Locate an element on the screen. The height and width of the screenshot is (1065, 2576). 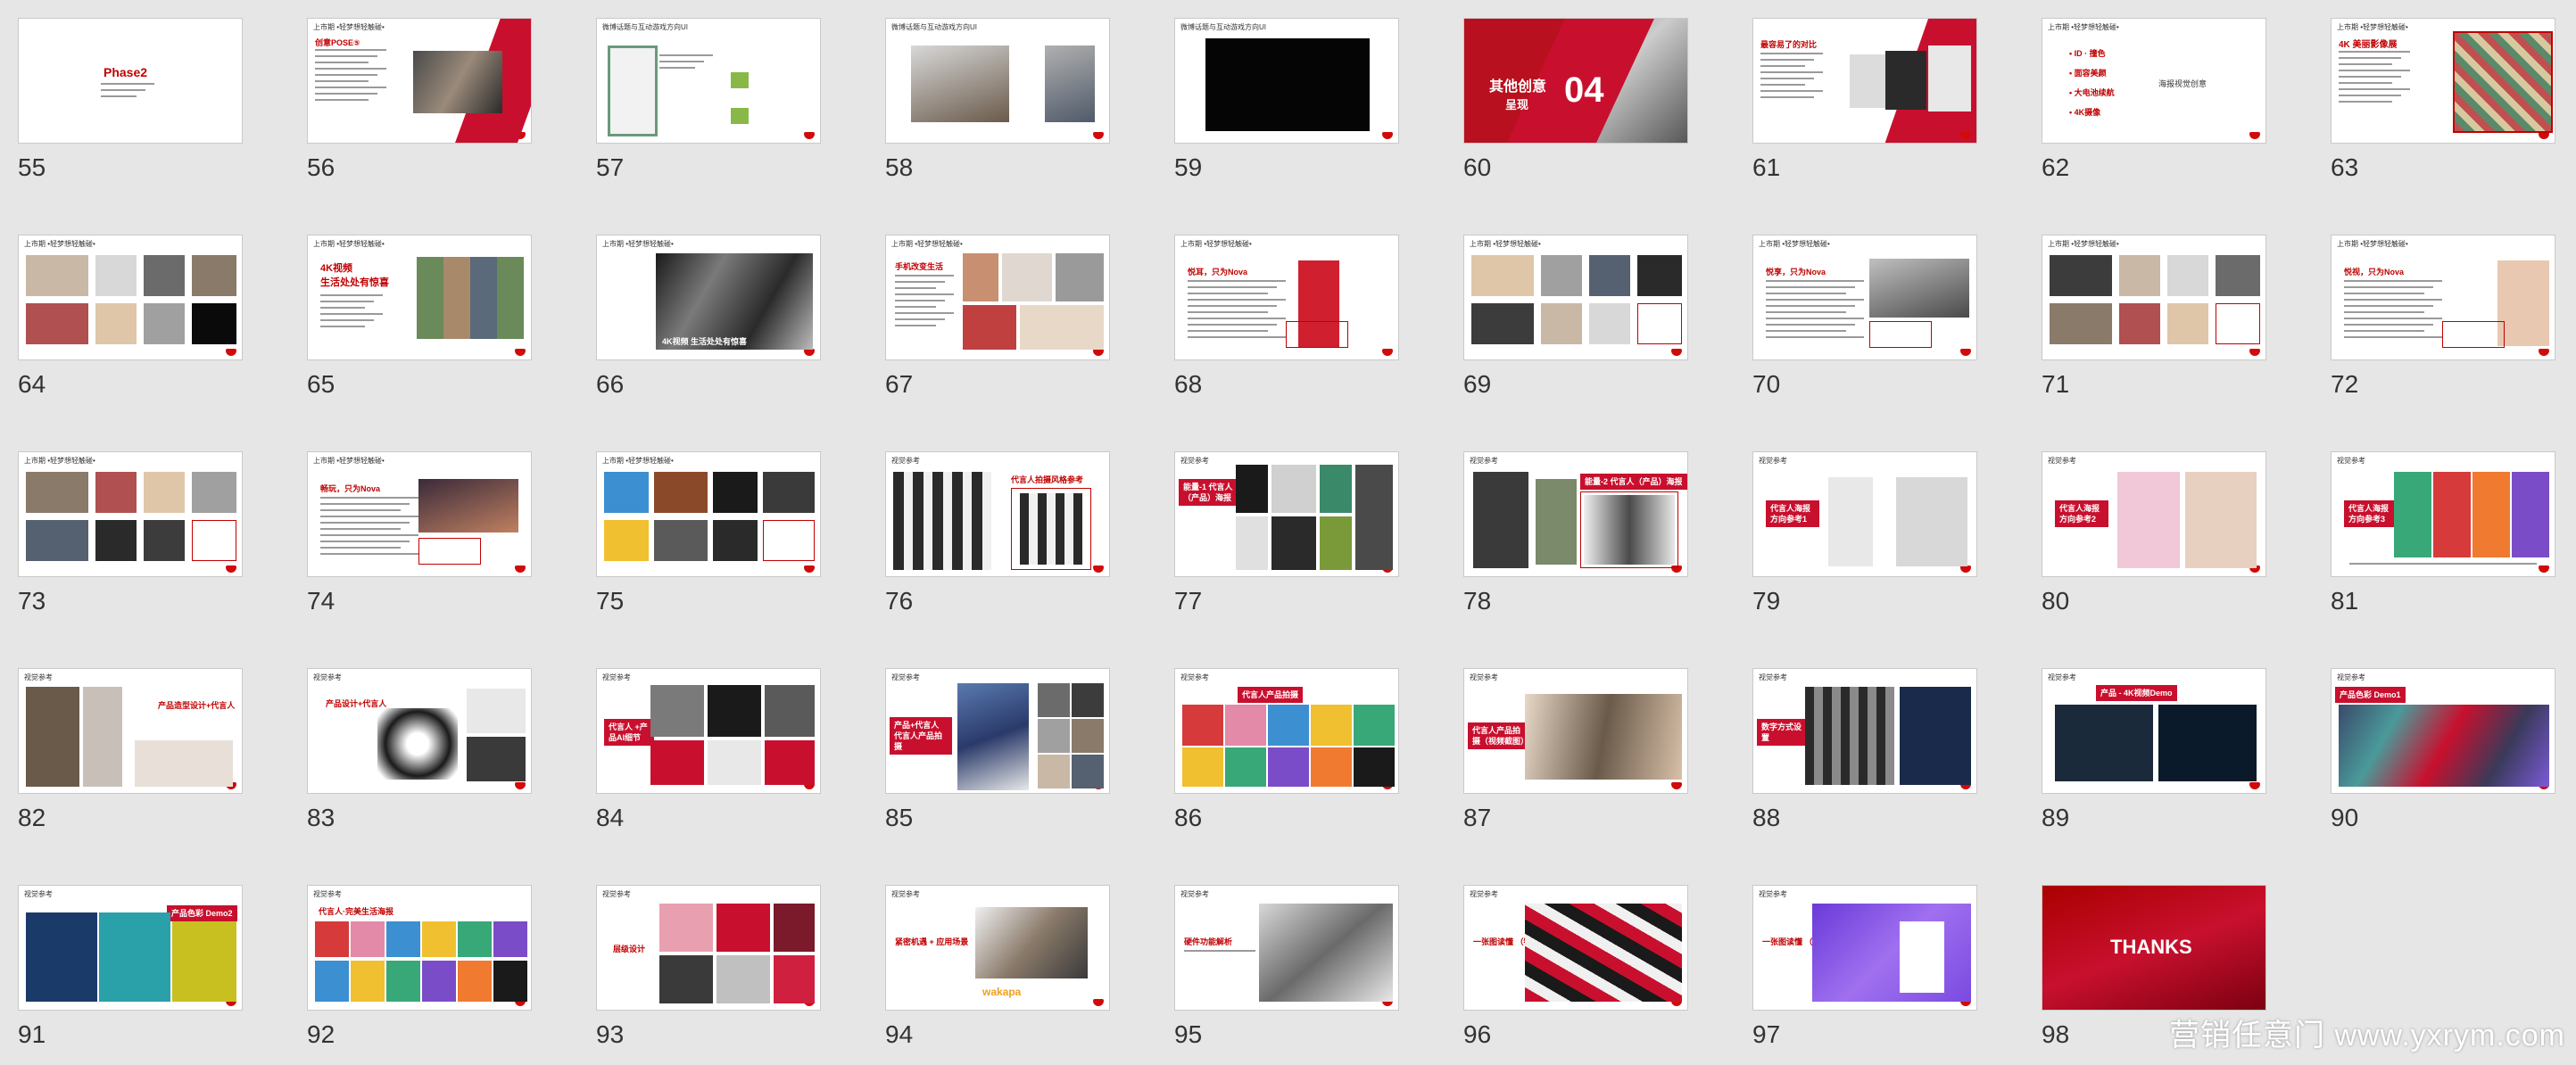
slide-subtitle: 层级设计 is located at coordinates (629, 950).